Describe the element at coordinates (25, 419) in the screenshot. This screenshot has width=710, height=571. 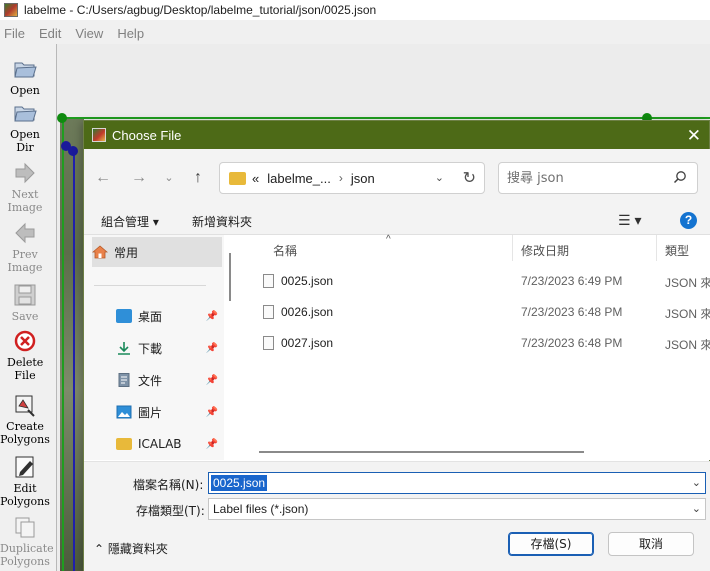
I see `create-polygons-button: Create Polygons` at that location.